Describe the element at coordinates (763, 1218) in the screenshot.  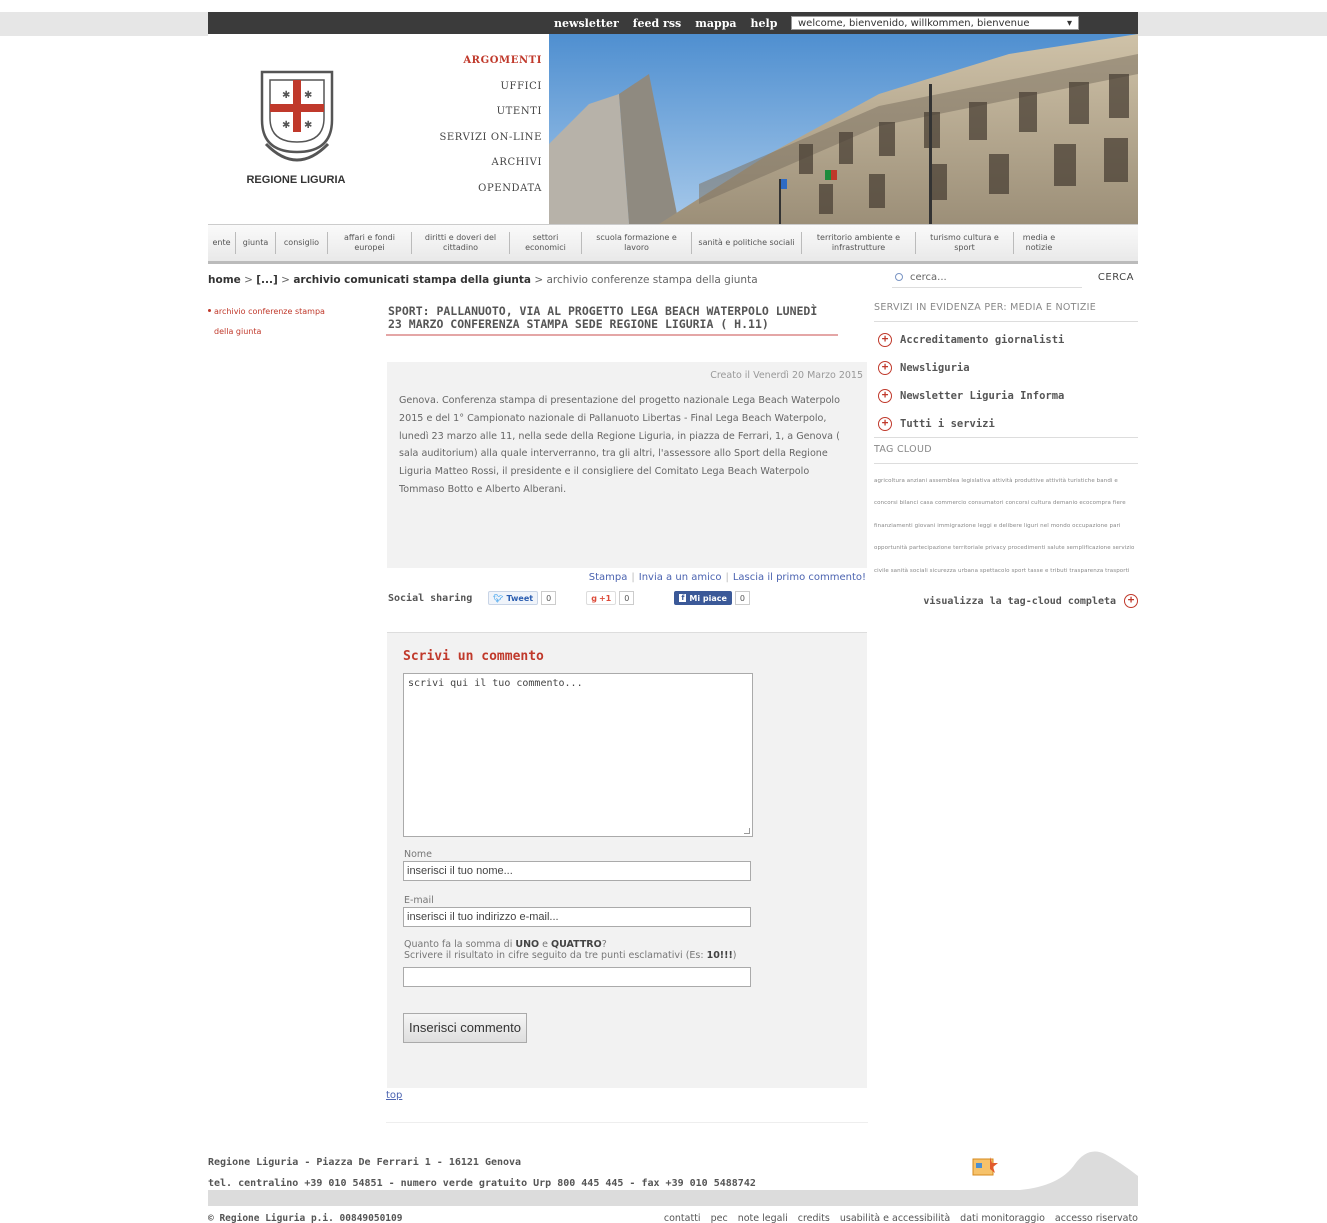
I see `footer-link-note-legali: note legali` at that location.